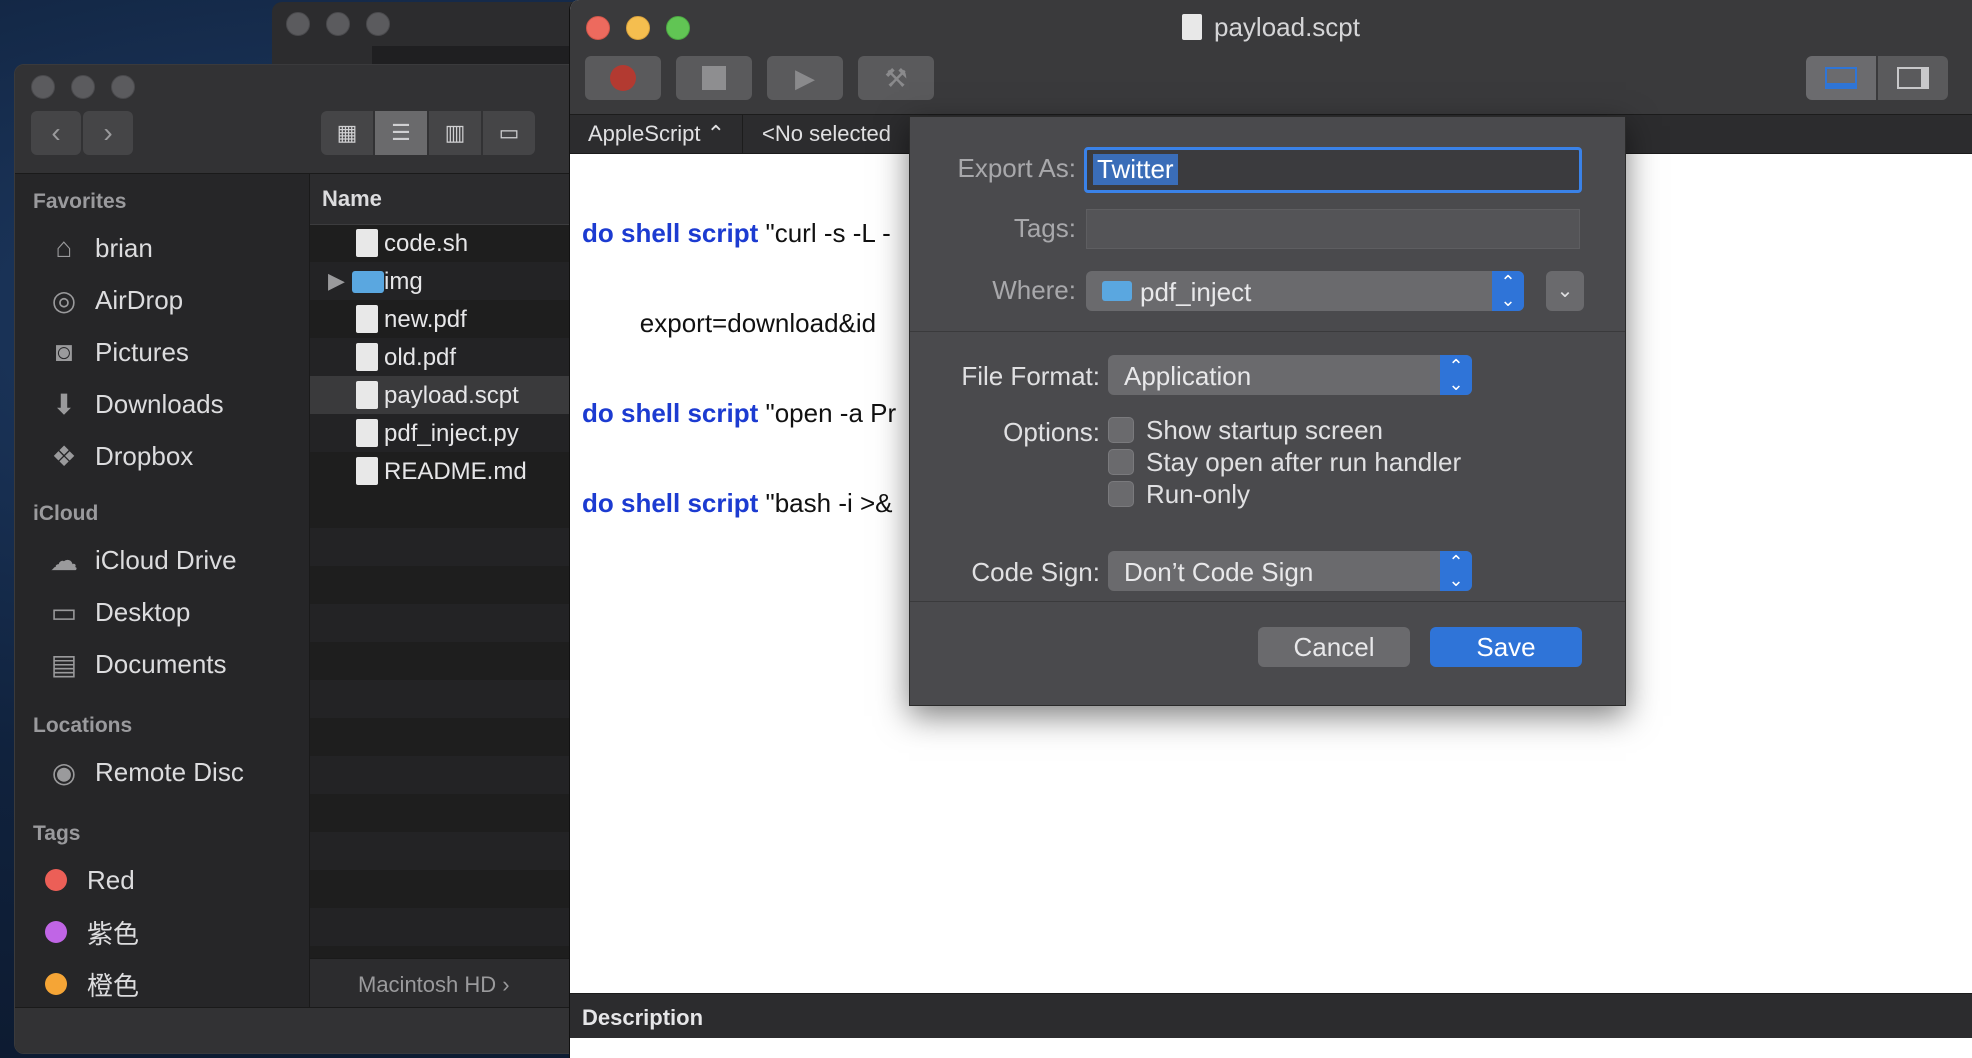 The image size is (1972, 1058). I want to click on navbar-divider, so click(742, 134).